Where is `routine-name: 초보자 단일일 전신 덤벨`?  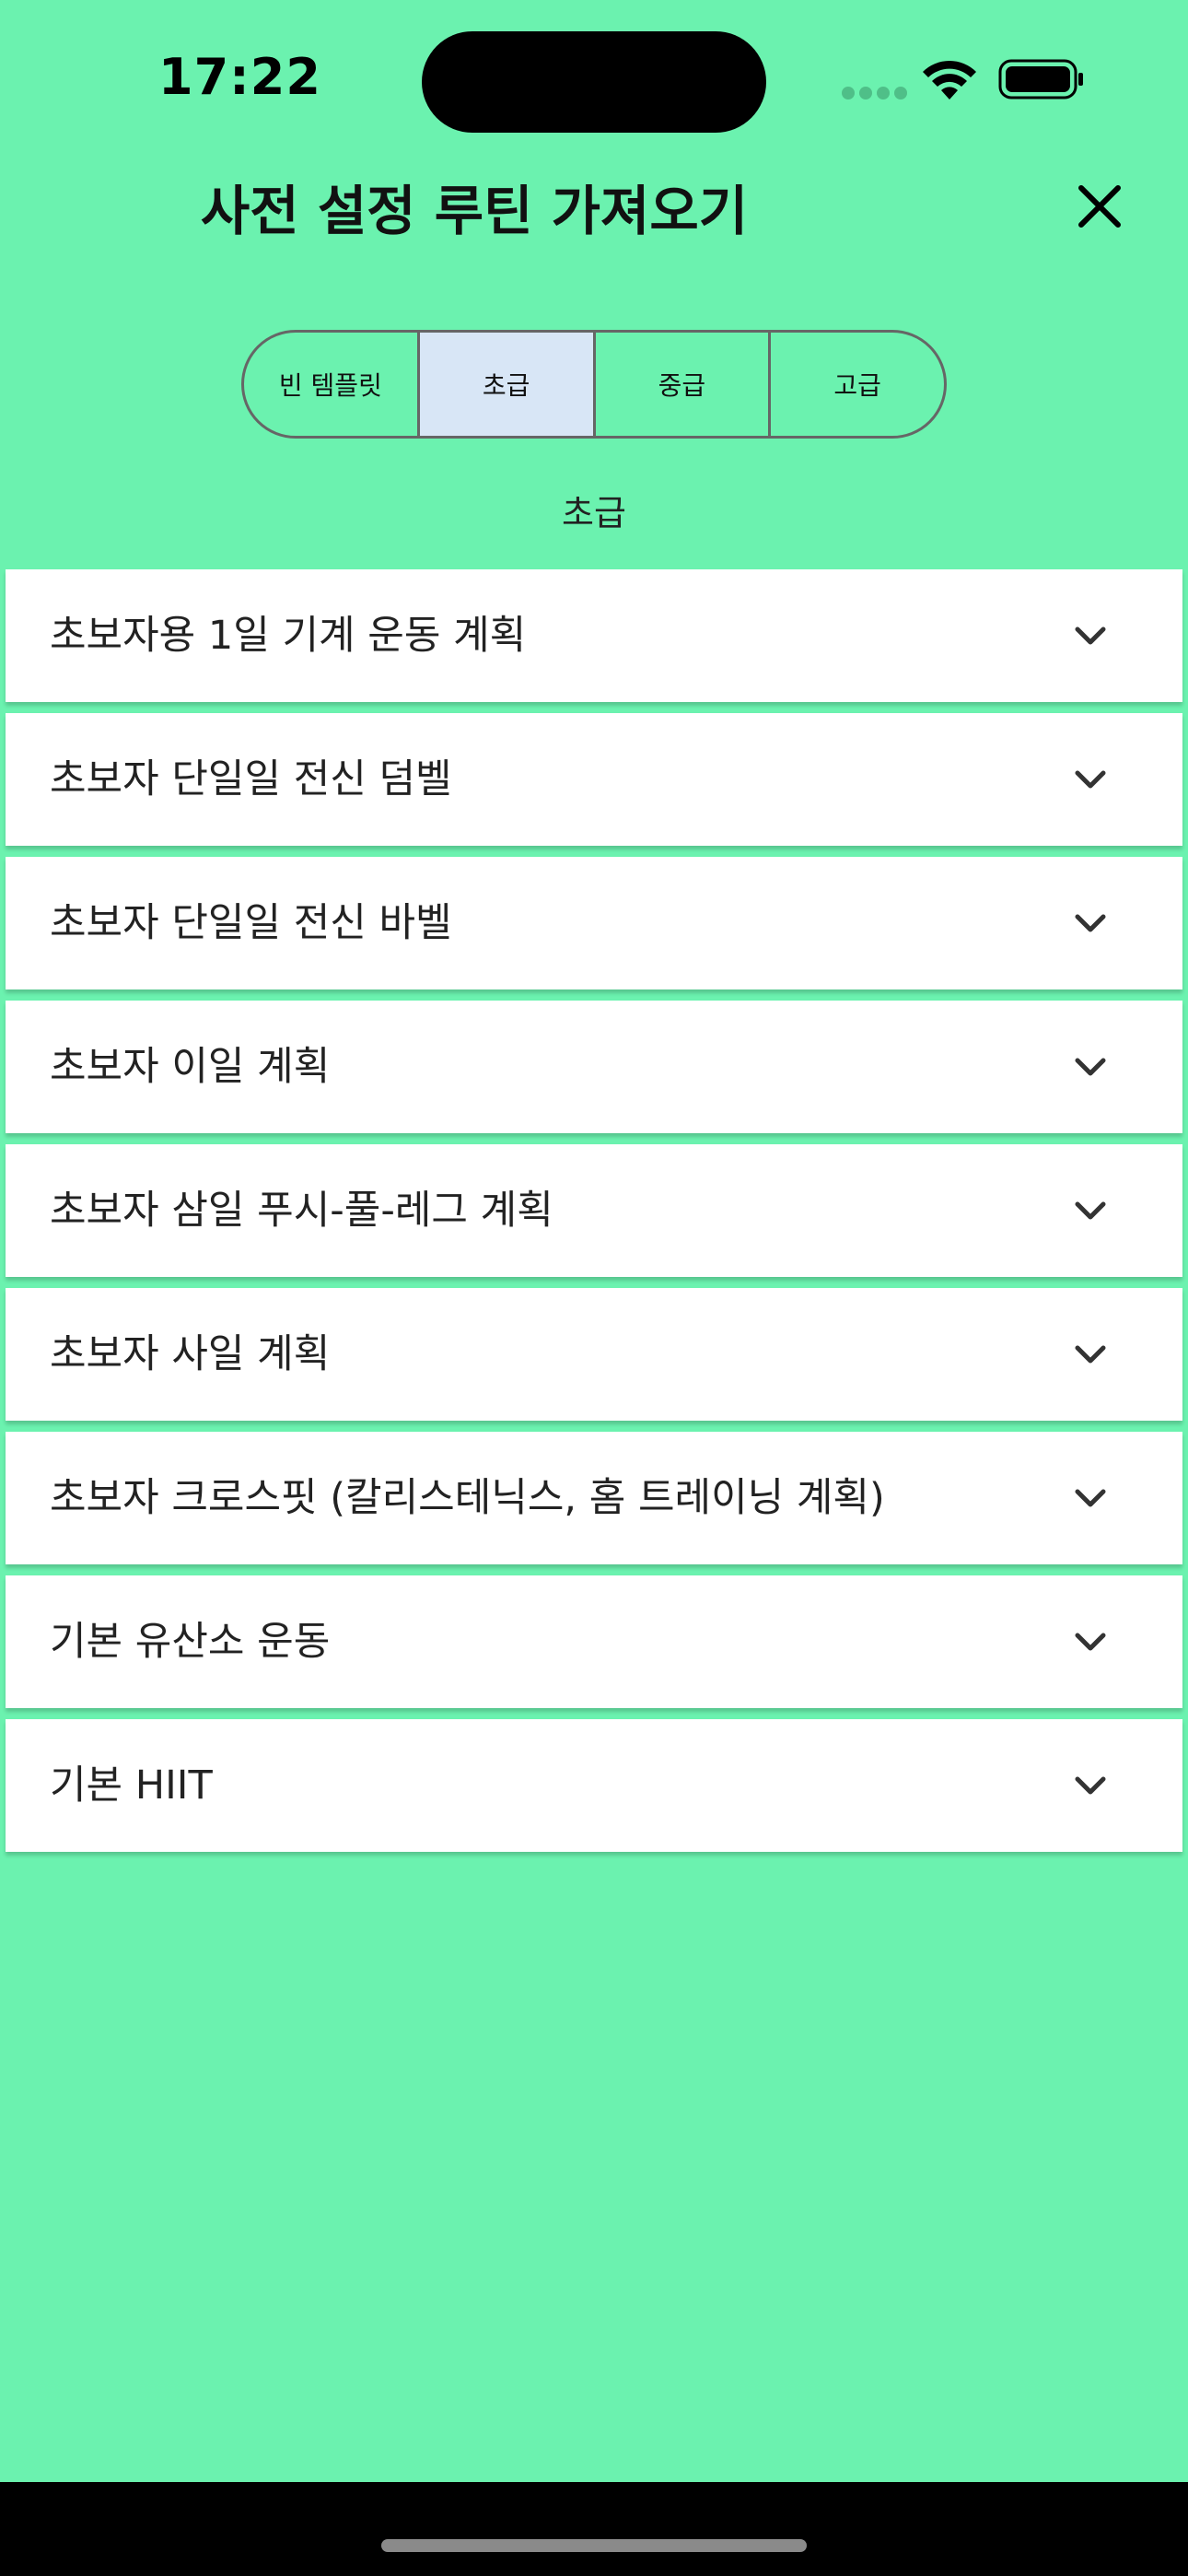
routine-name: 초보자 단일일 전신 덤벨 is located at coordinates (251, 779).